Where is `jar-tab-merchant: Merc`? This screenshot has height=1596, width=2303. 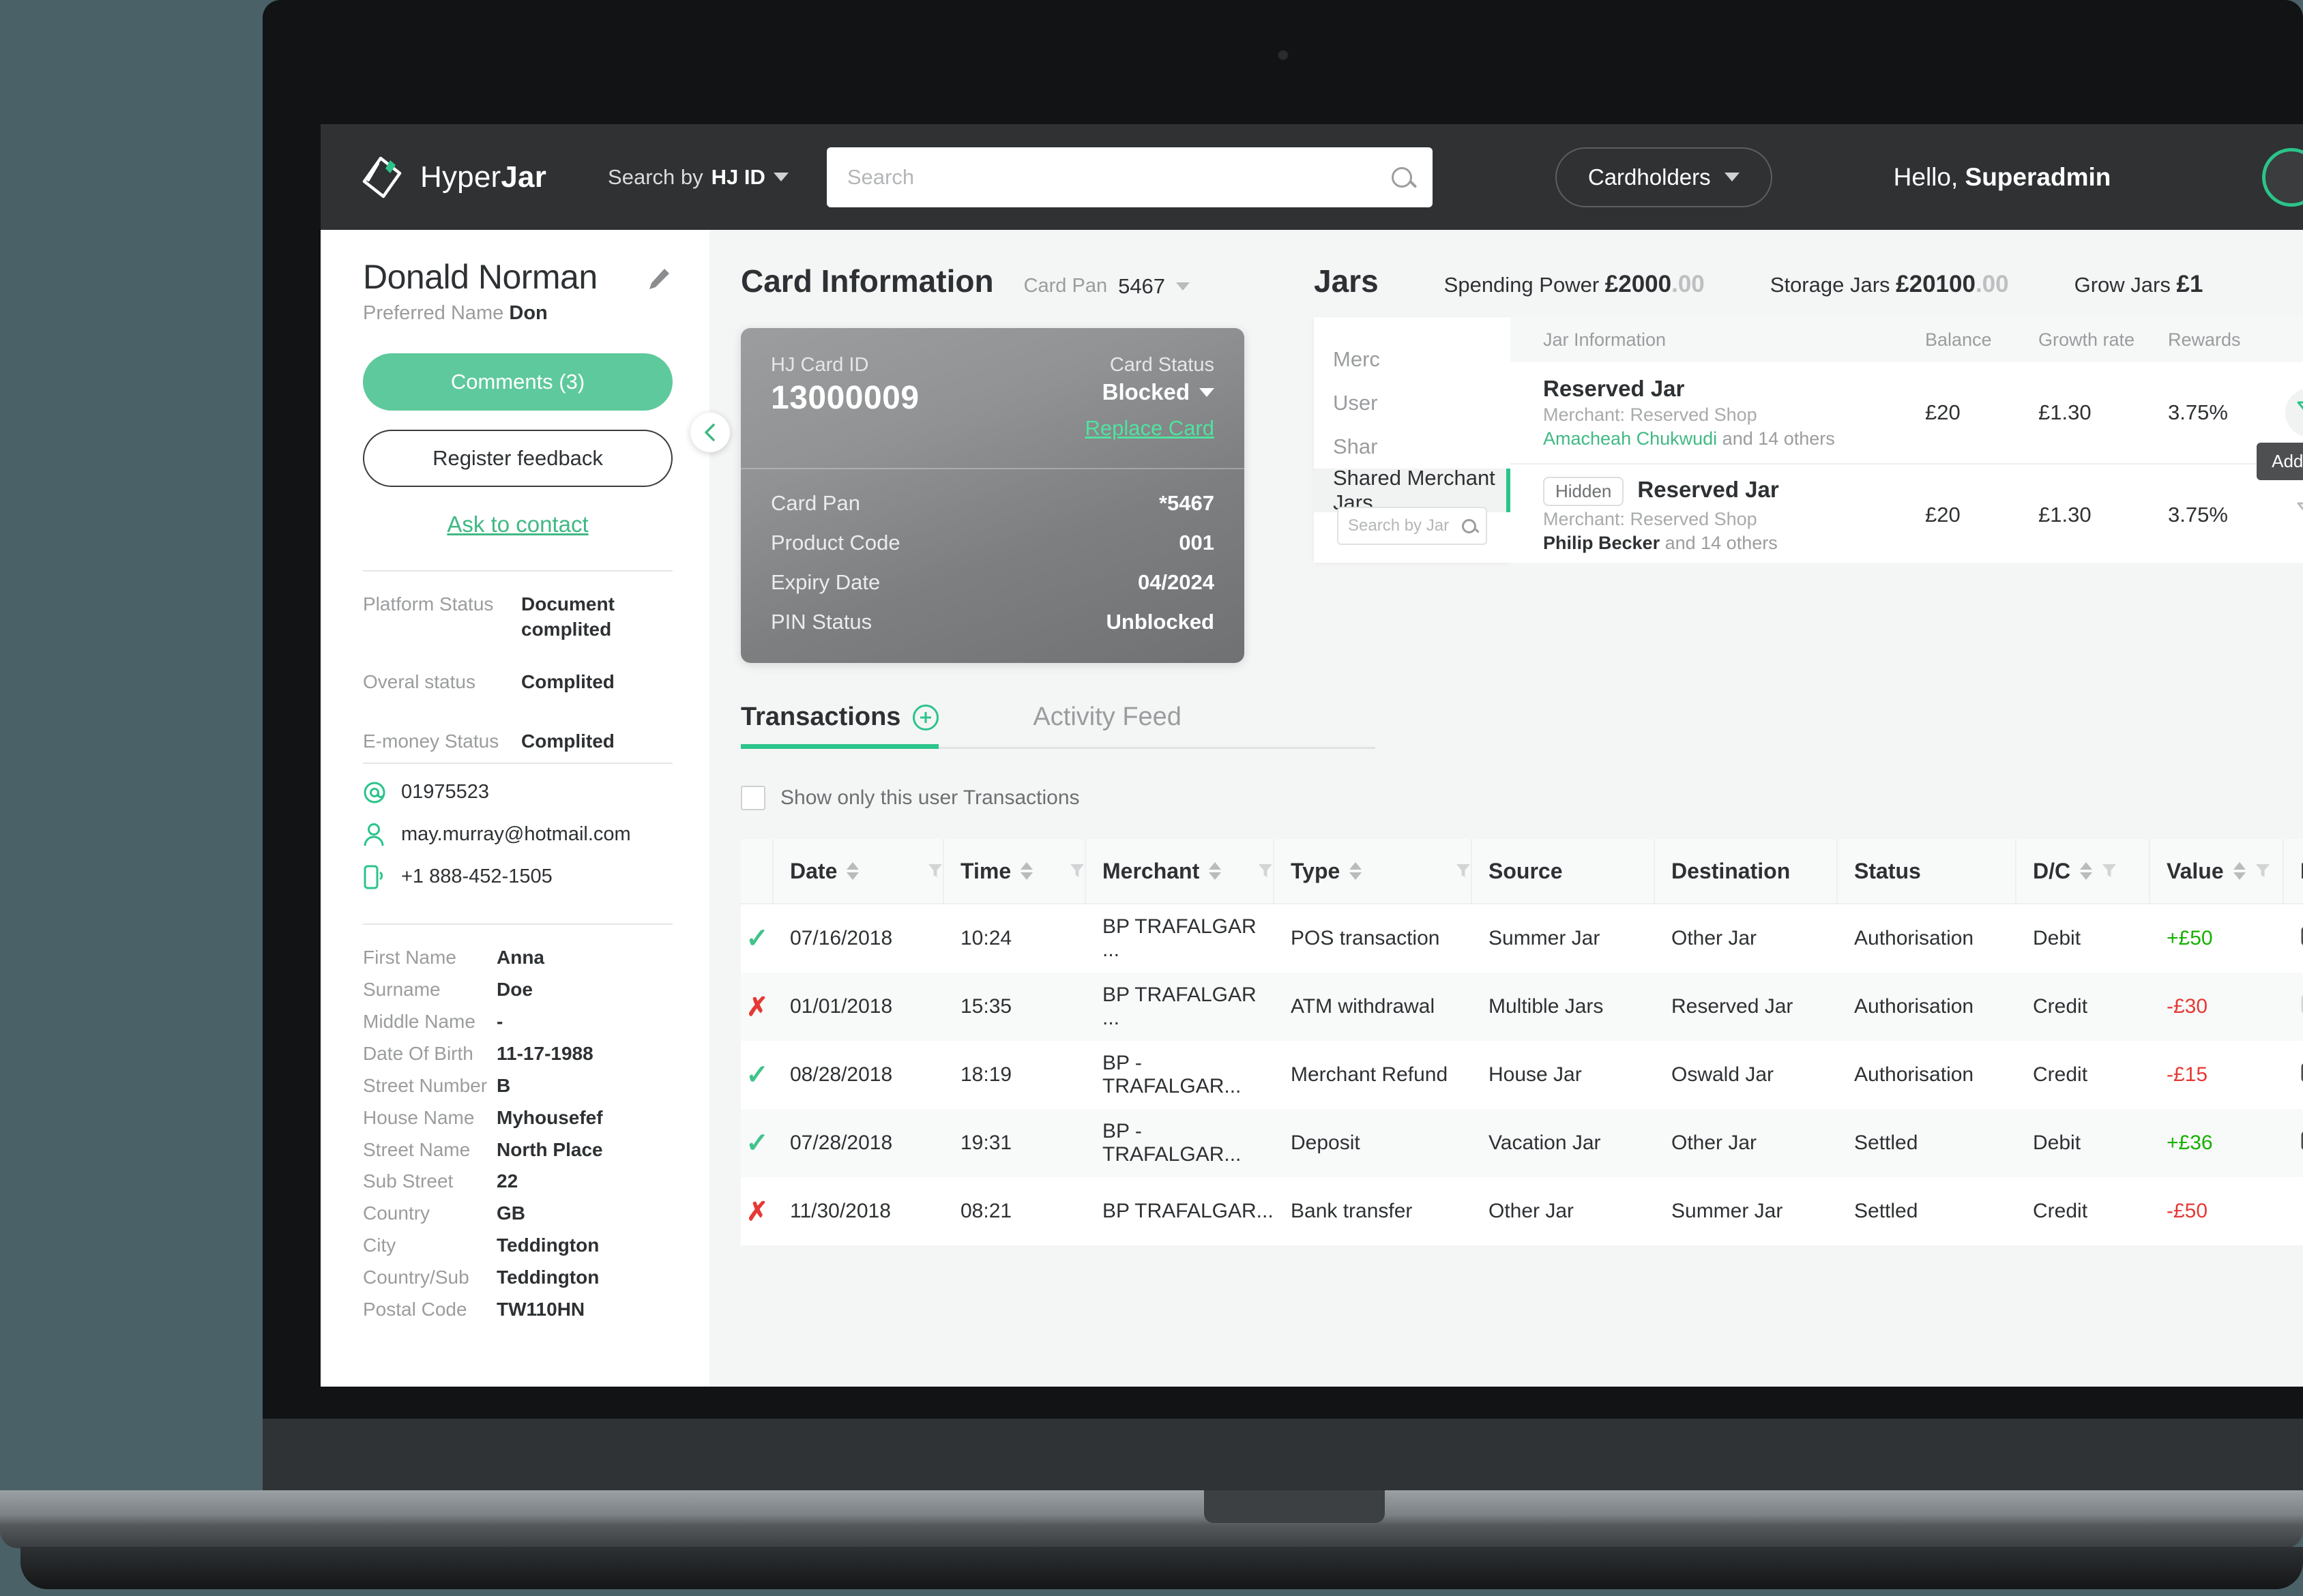 jar-tab-merchant: Merc is located at coordinates (1412, 359).